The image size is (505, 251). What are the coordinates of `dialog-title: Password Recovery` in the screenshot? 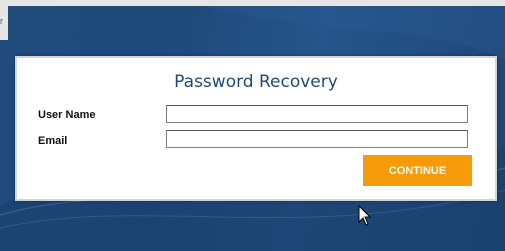 It's located at (256, 82).